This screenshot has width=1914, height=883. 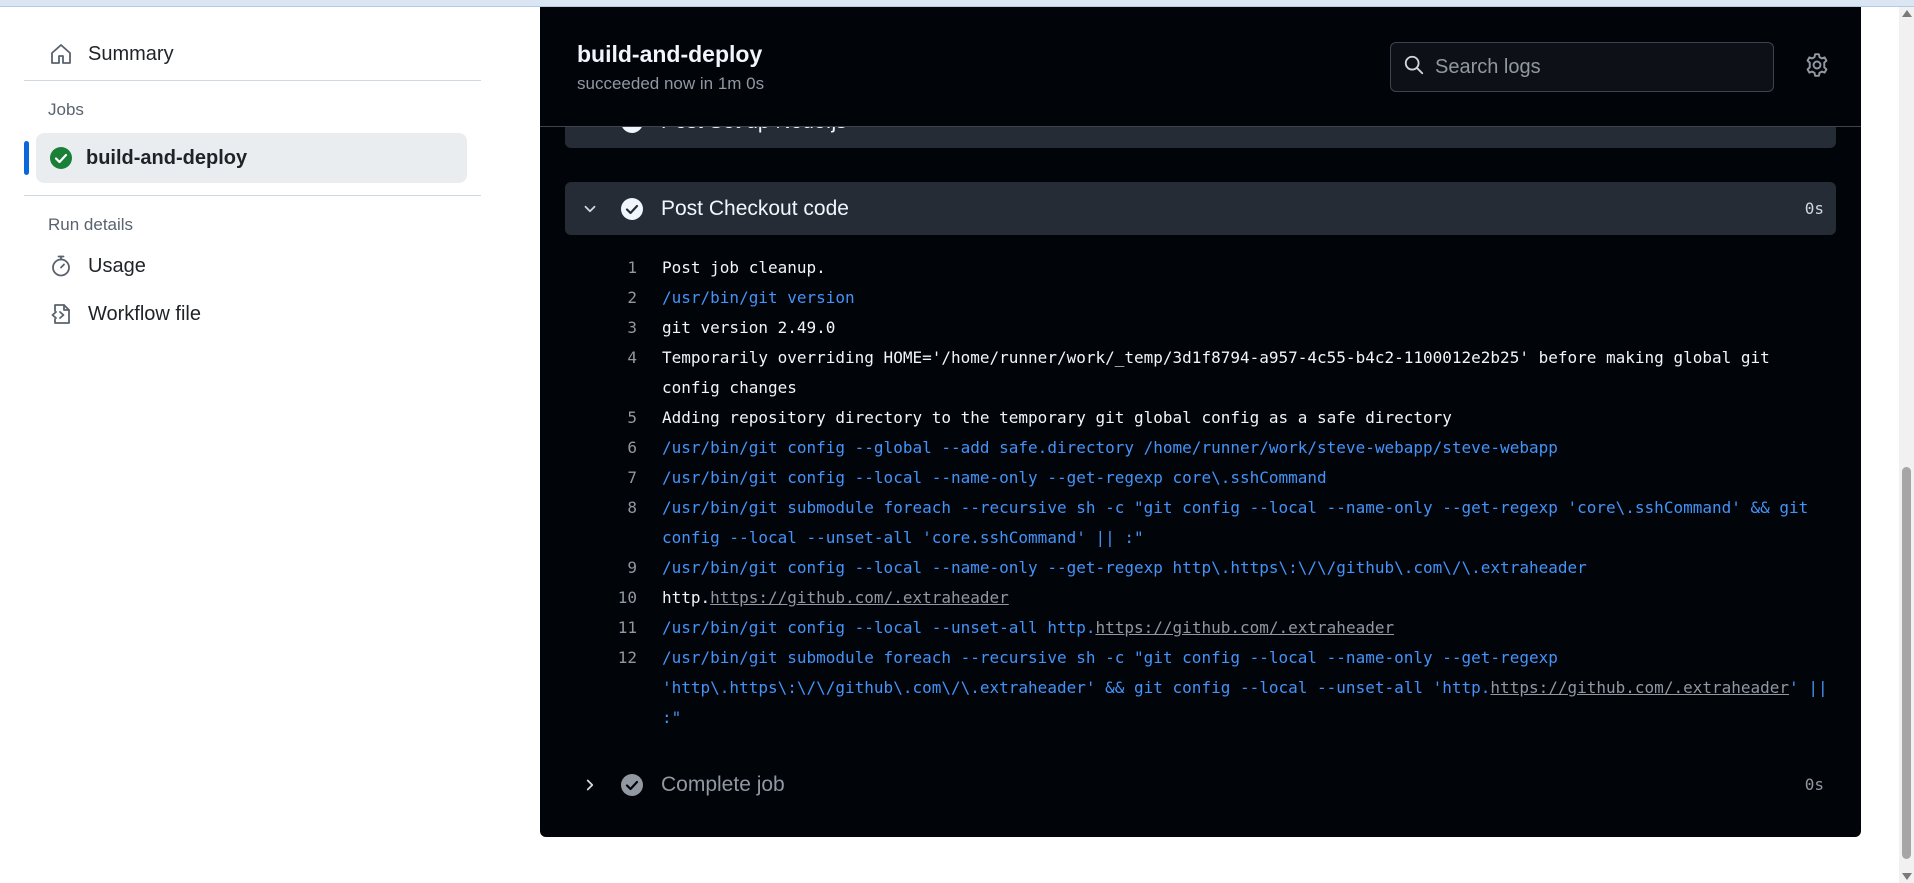 What do you see at coordinates (167, 157) in the screenshot?
I see `job-label: build-and-deploy` at bounding box center [167, 157].